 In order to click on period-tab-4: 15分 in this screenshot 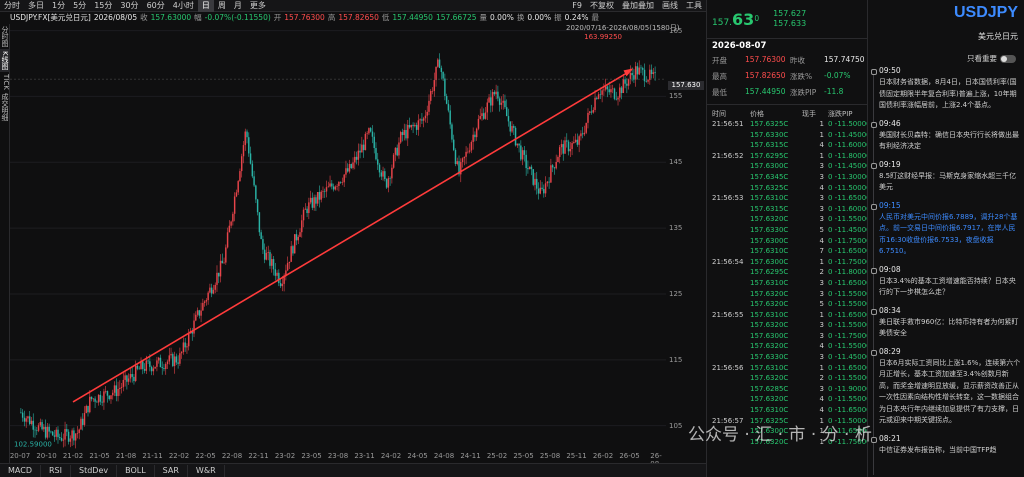, I will do `click(103, 6)`.